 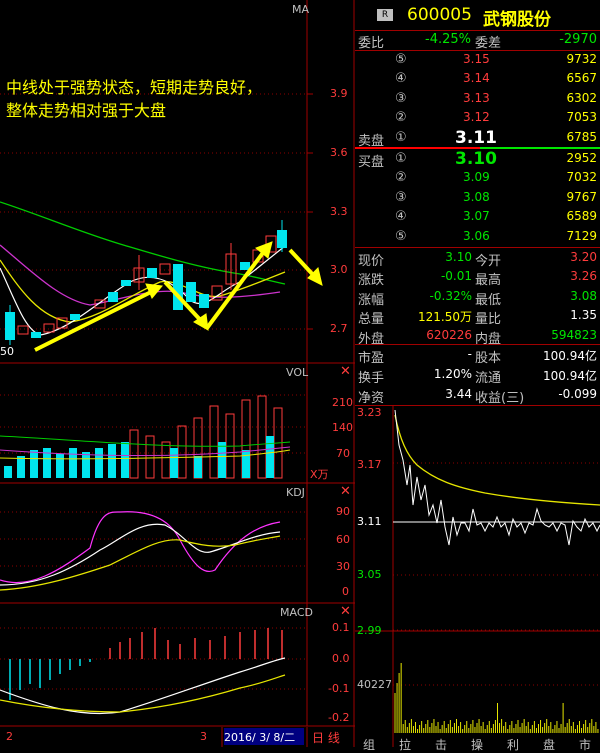 I want to click on order-row: ⑤ 3.15 9732, so click(x=477, y=60).